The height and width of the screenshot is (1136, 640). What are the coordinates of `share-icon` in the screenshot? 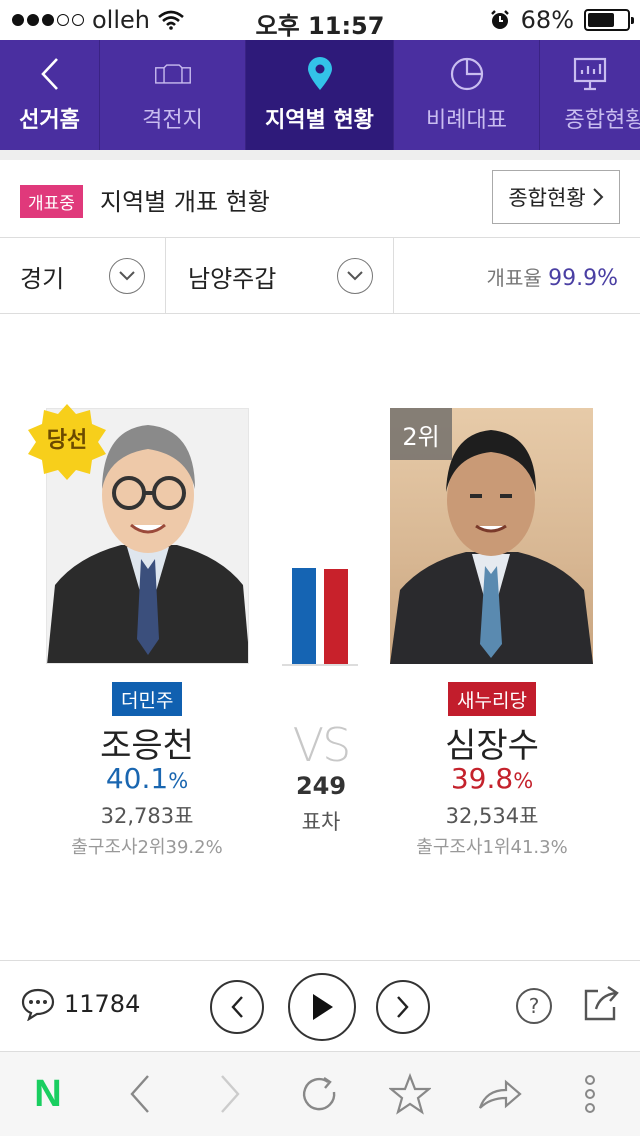 It's located at (601, 1003).